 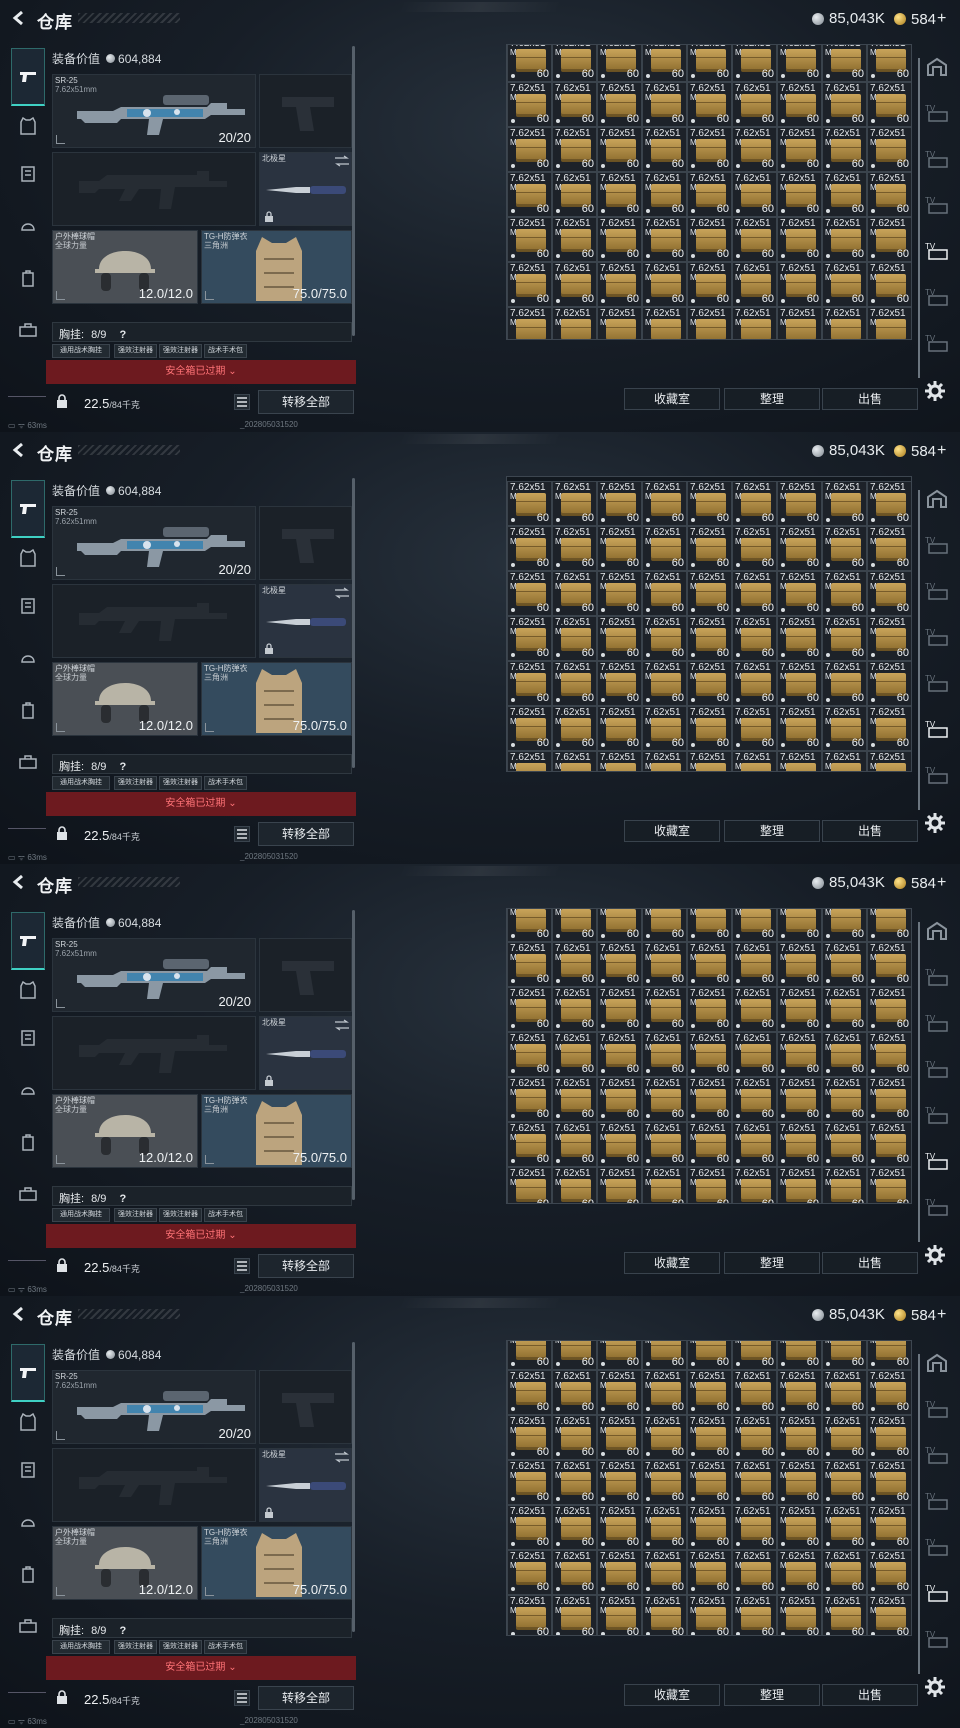 I want to click on tab-case, so click(x=28, y=762).